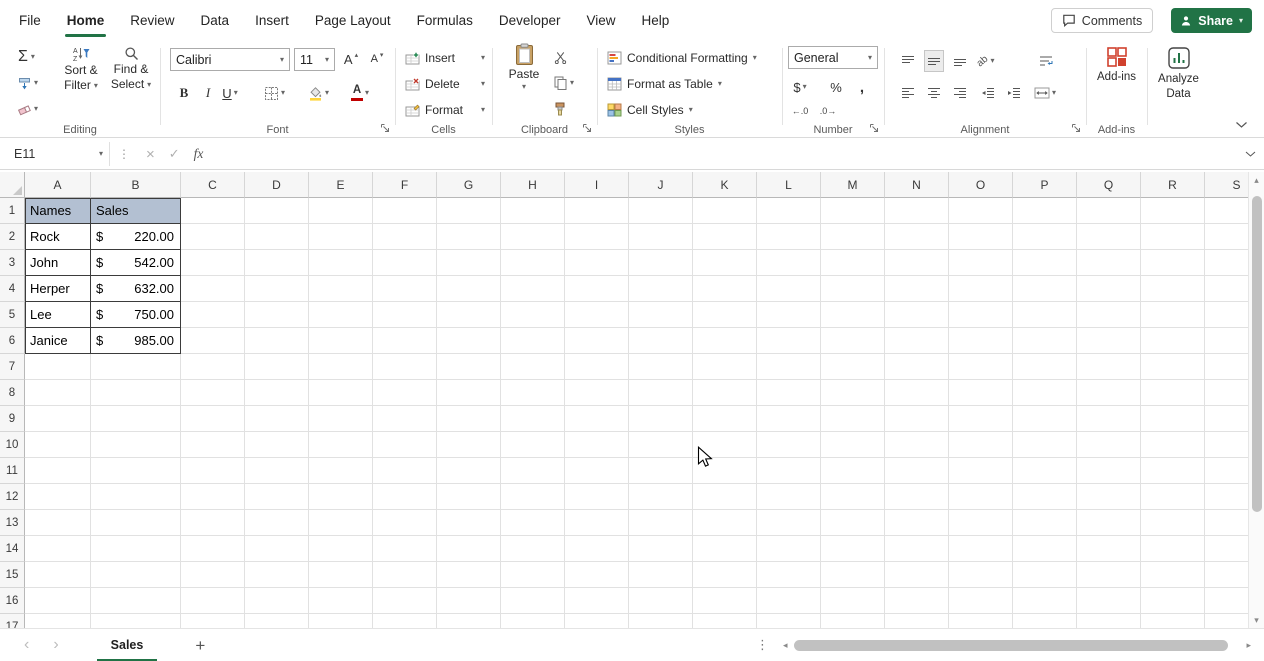 This screenshot has height=661, width=1264. Describe the element at coordinates (341, 549) in the screenshot. I see `cell-E14` at that location.